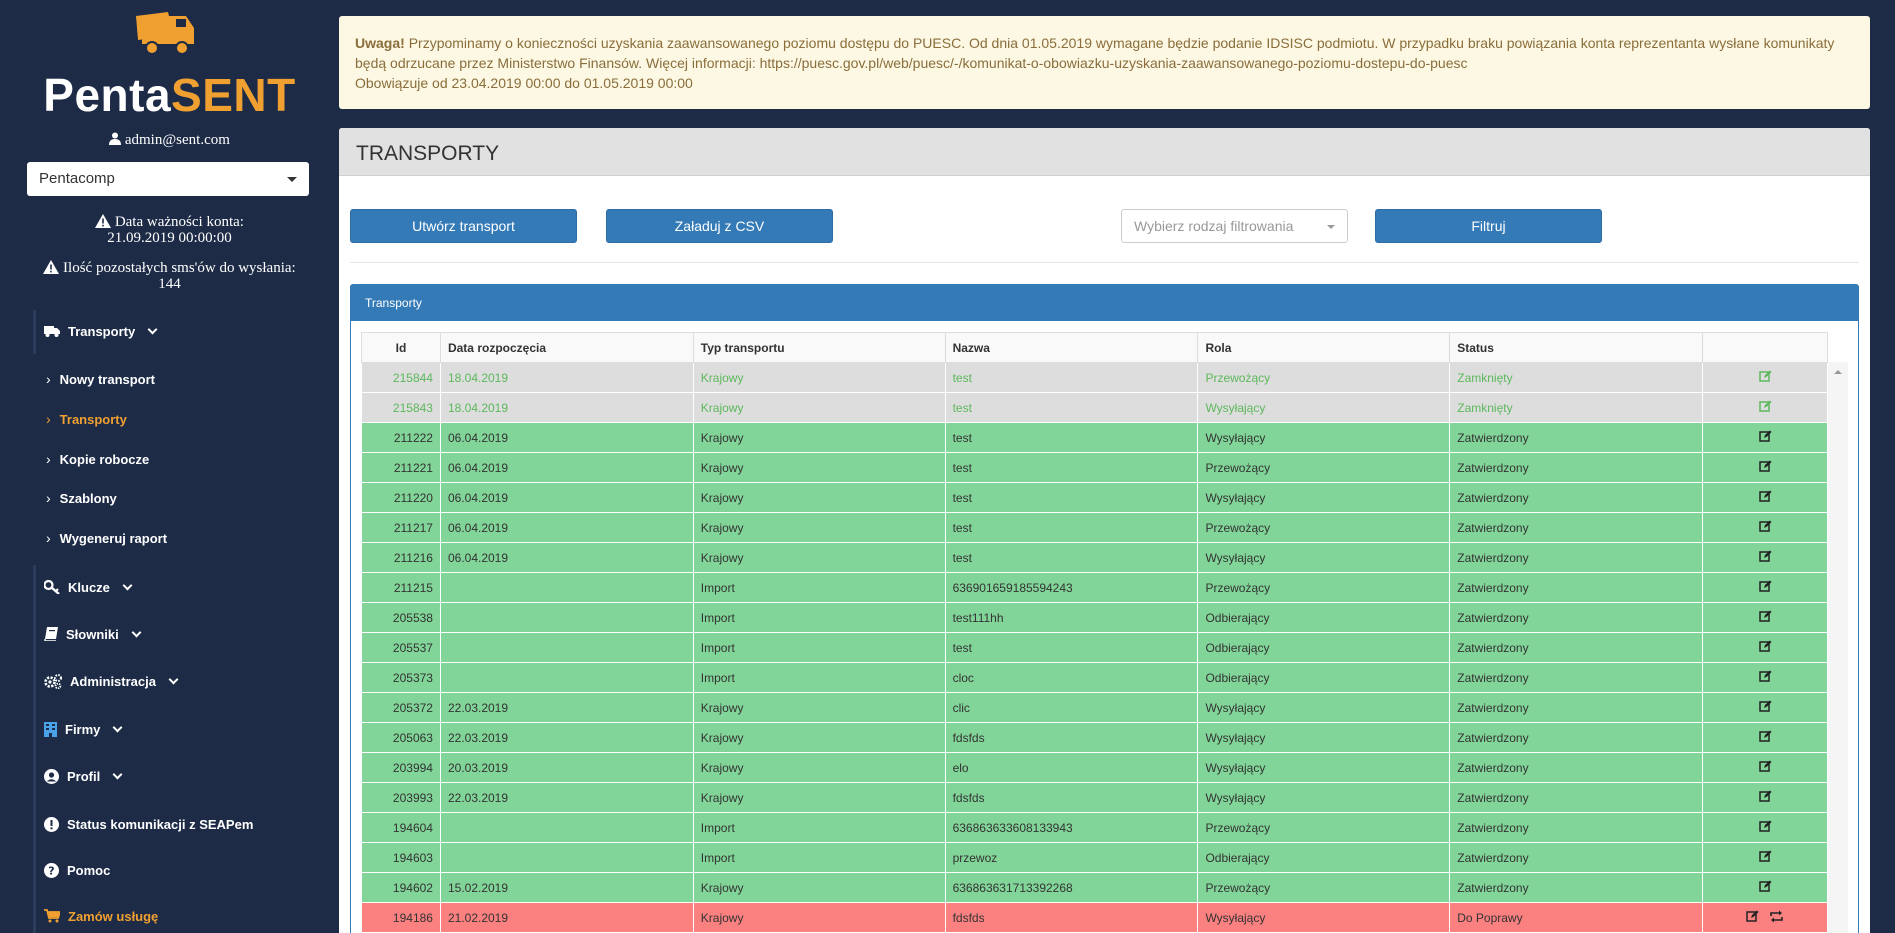  What do you see at coordinates (100, 379) in the screenshot?
I see `nav-sub-nowy-transport: › Nowy transport` at bounding box center [100, 379].